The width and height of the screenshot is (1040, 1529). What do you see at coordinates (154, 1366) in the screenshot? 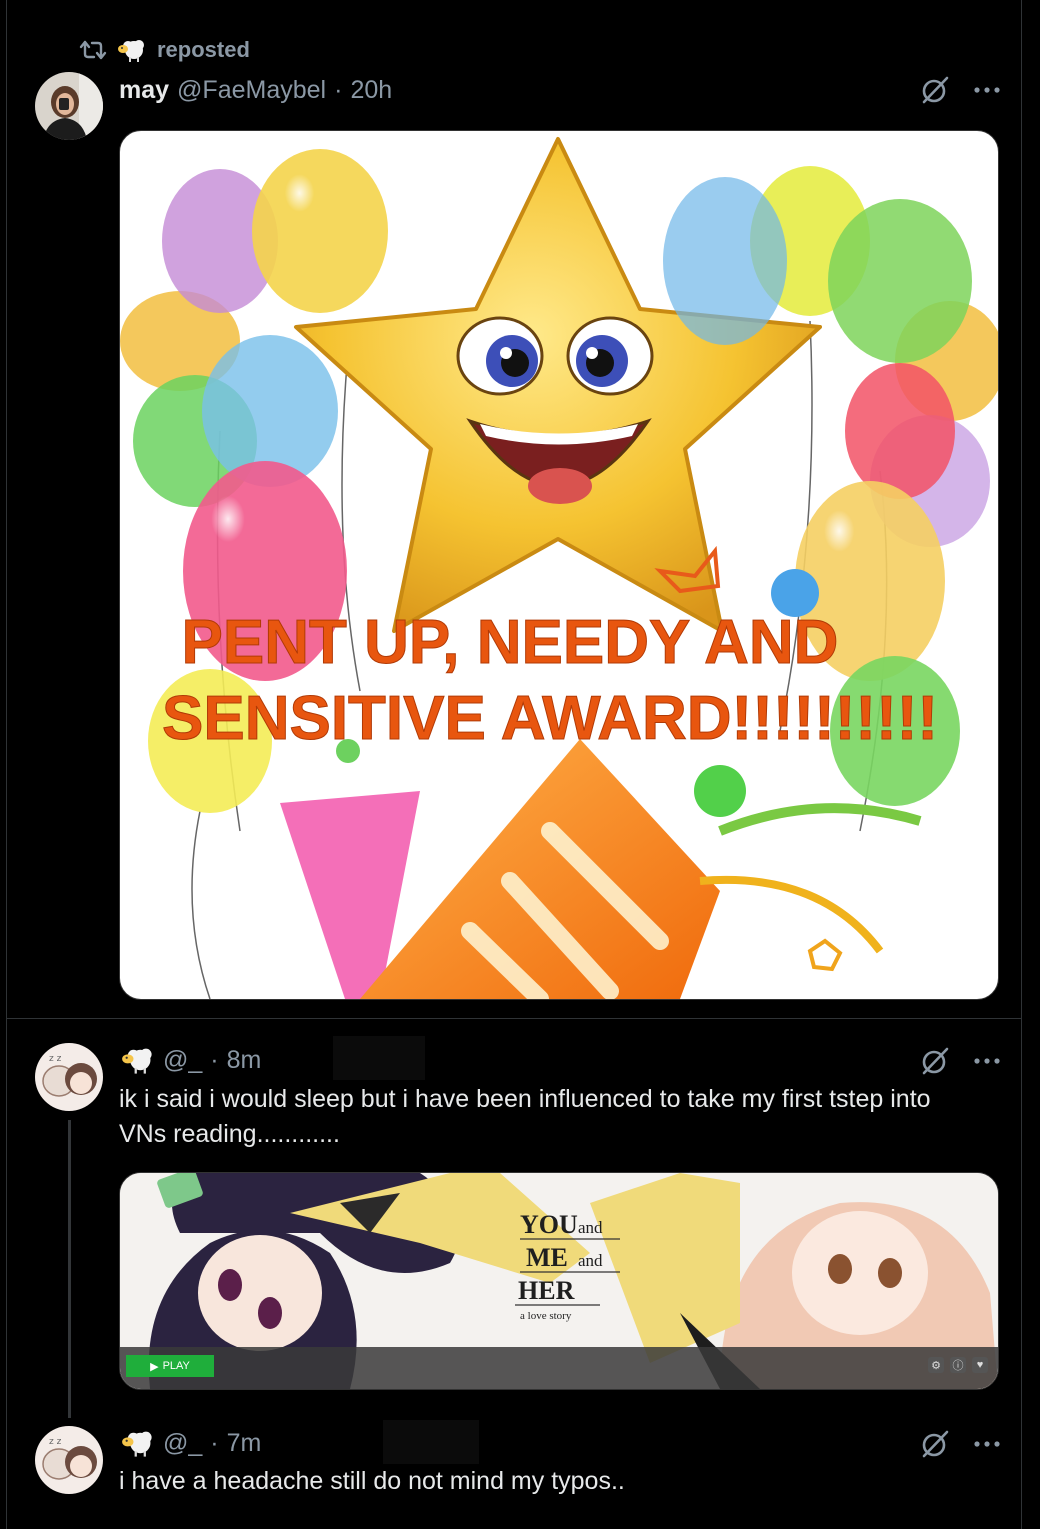
I see `play-icon: ▶` at bounding box center [154, 1366].